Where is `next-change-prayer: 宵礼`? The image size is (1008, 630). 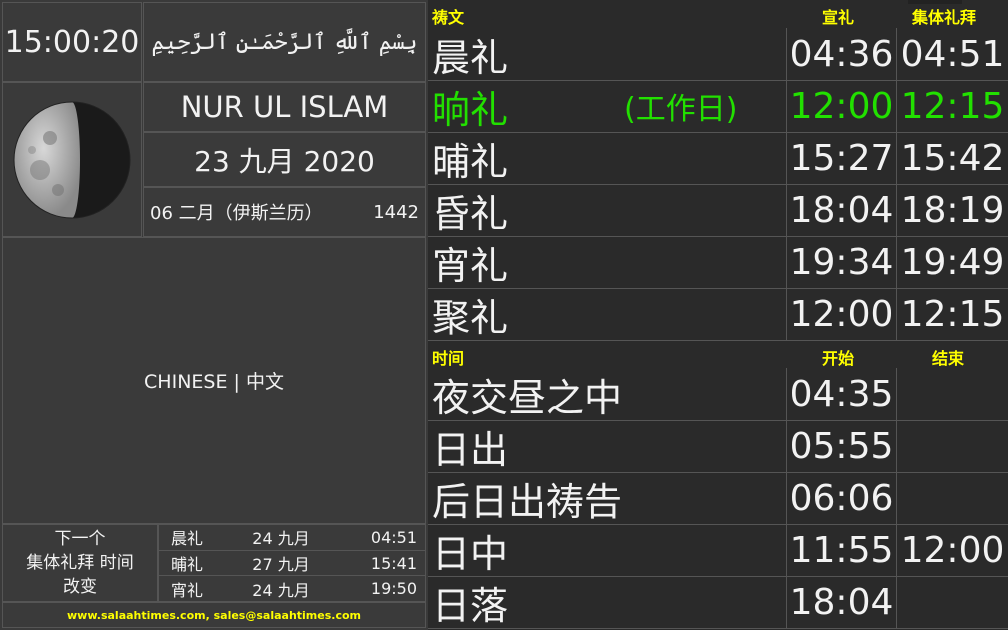
next-change-prayer: 宵礼 is located at coordinates (187, 590).